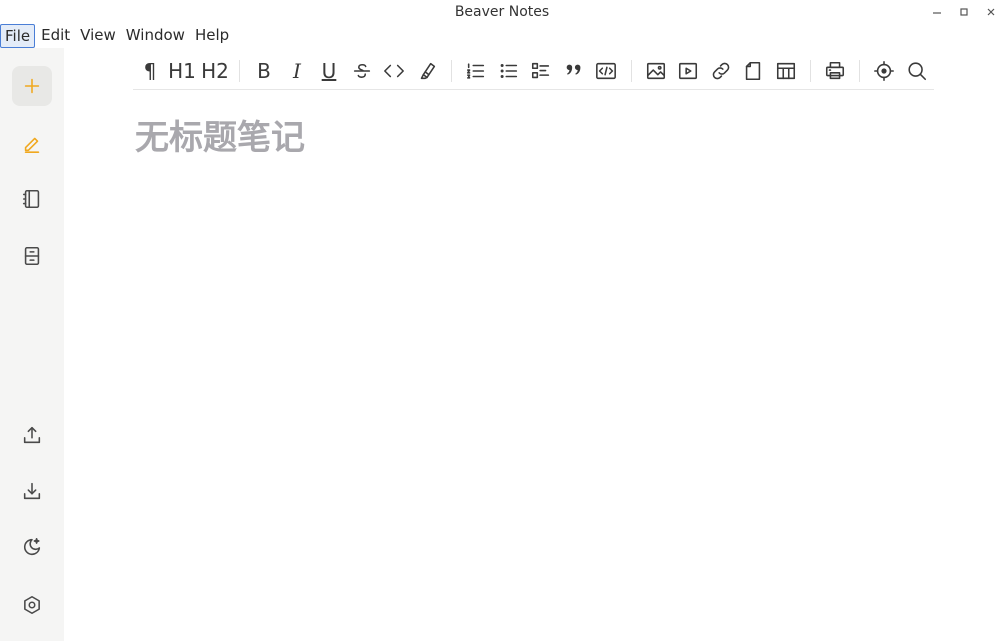 Image resolution: width=1004 pixels, height=641 pixels. I want to click on minimize-button, so click(936, 11).